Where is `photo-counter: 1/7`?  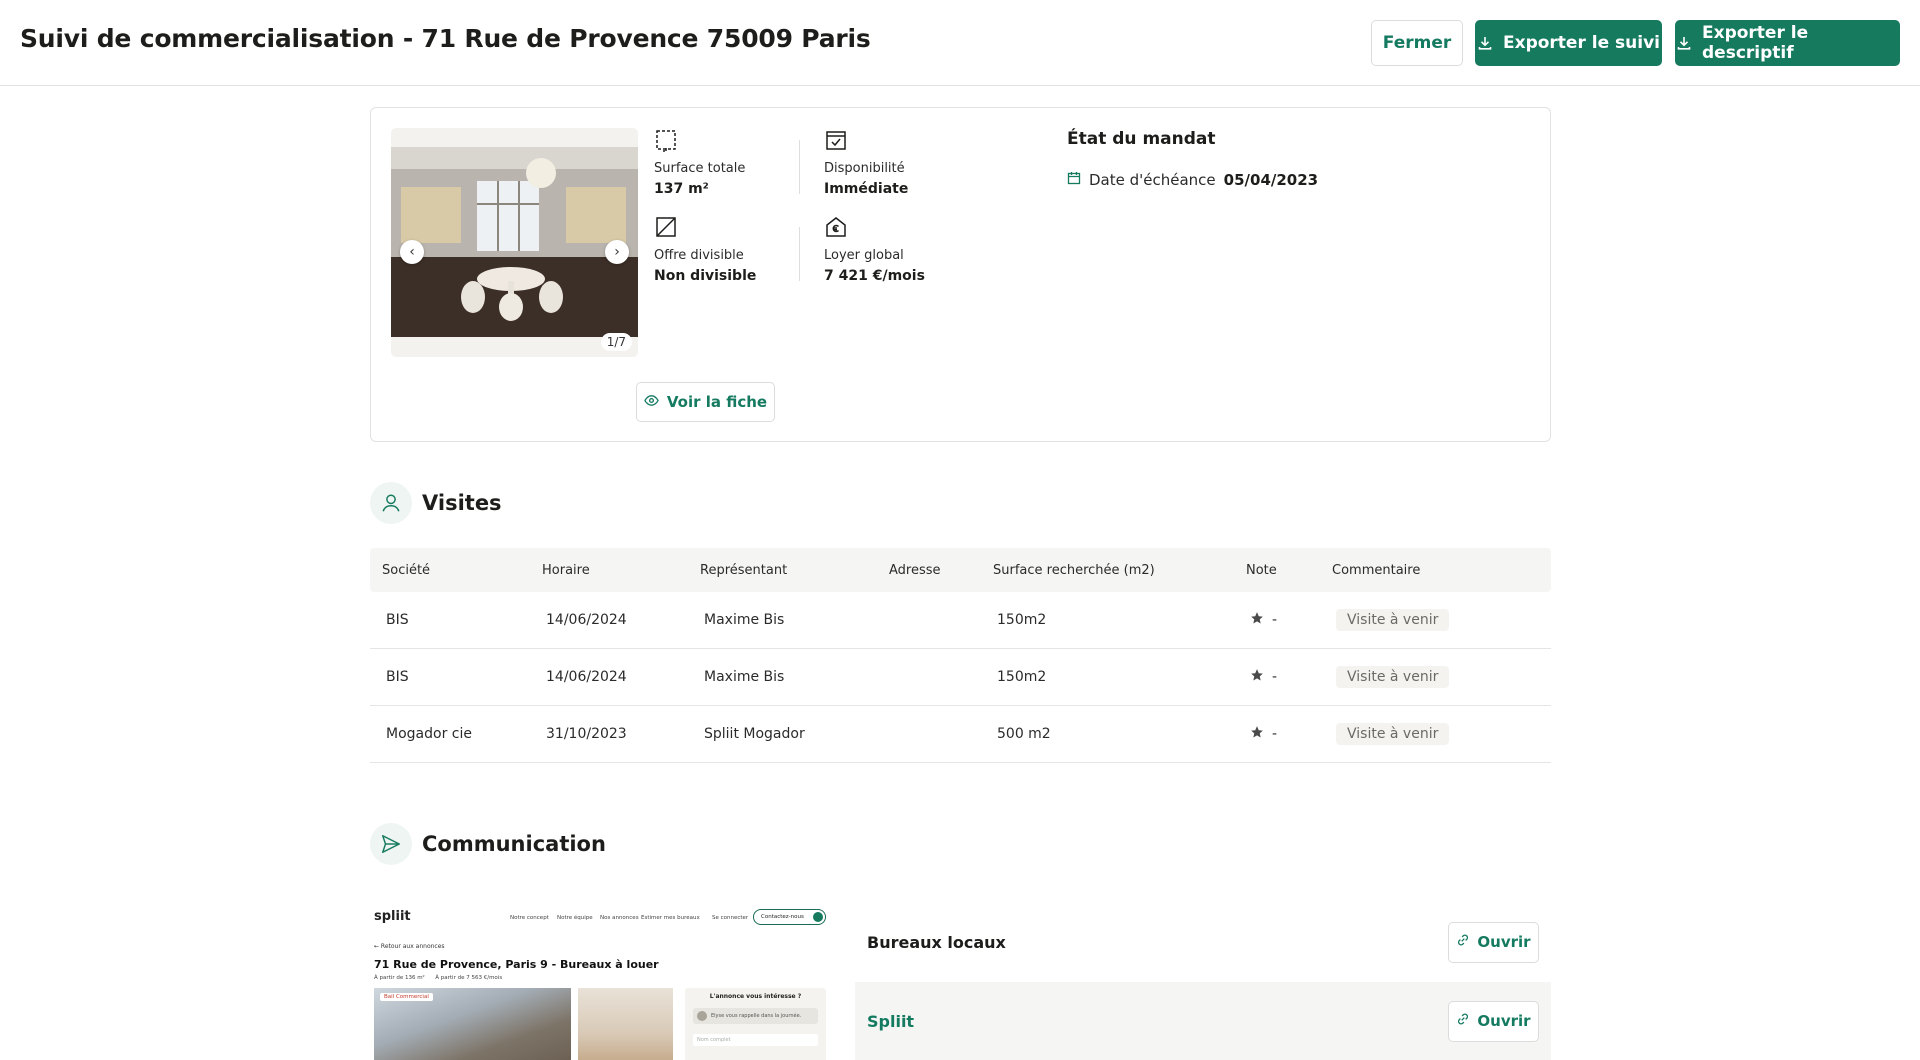 photo-counter: 1/7 is located at coordinates (616, 342).